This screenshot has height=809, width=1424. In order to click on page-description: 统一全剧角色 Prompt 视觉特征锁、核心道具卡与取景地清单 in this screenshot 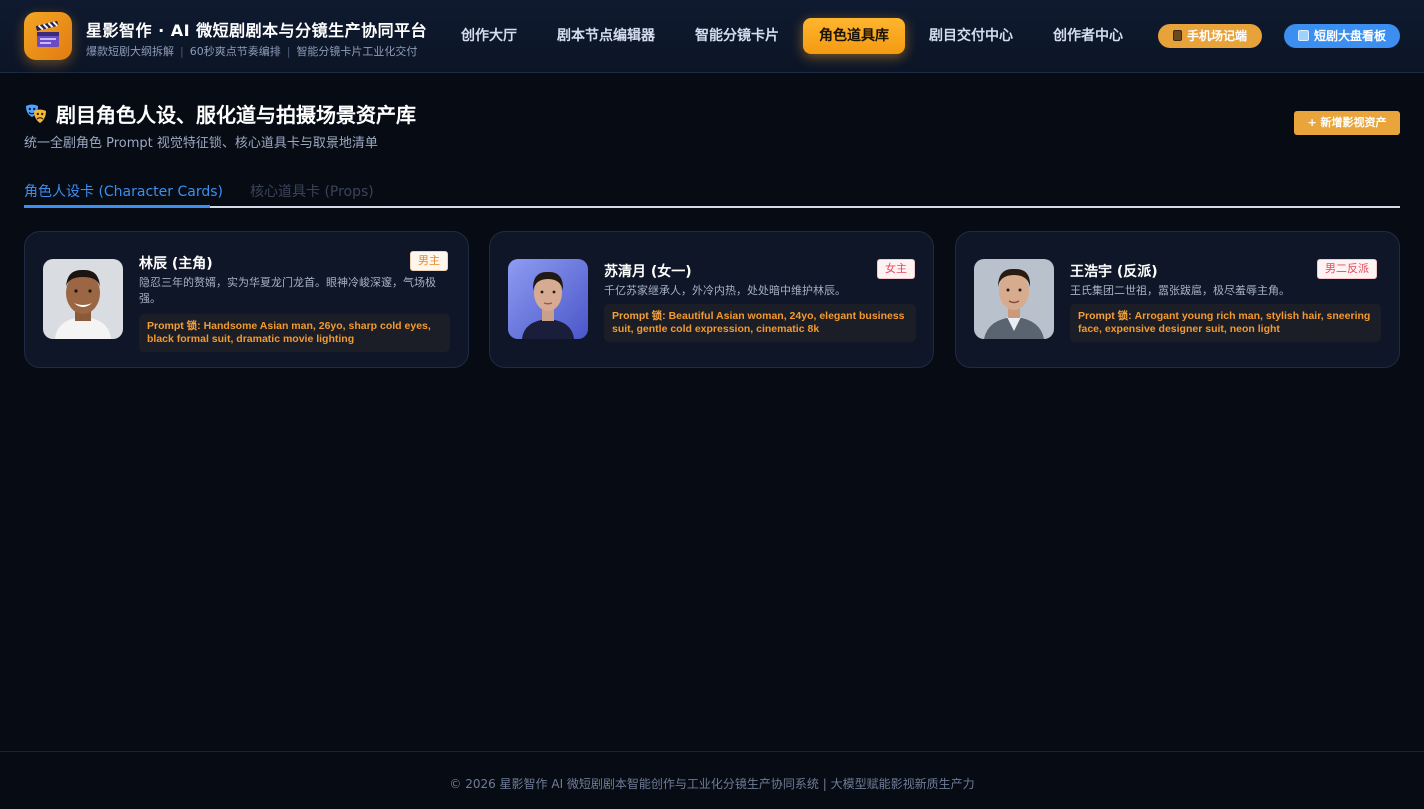, I will do `click(201, 143)`.